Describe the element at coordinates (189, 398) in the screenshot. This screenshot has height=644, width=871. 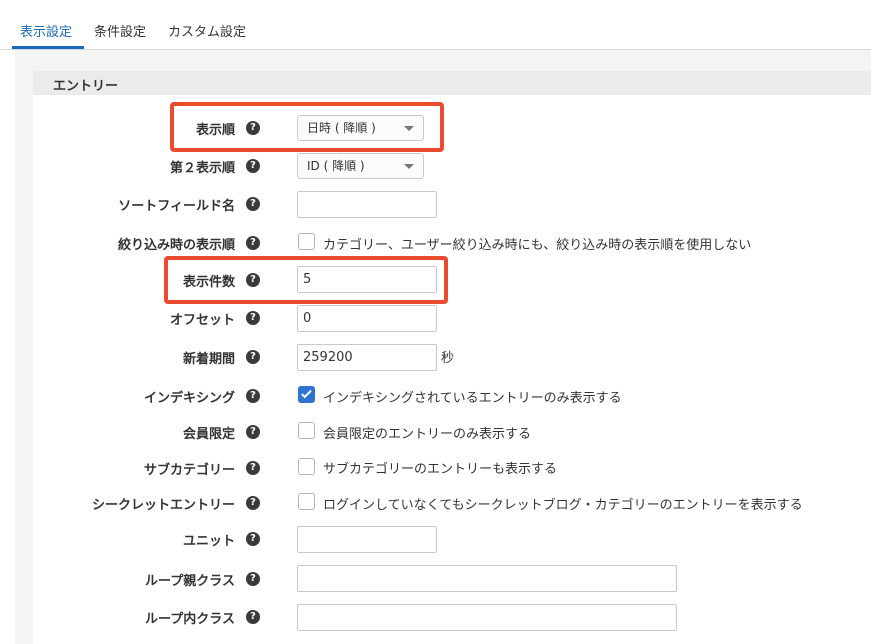
I see `indexing-label: インデキシング` at that location.